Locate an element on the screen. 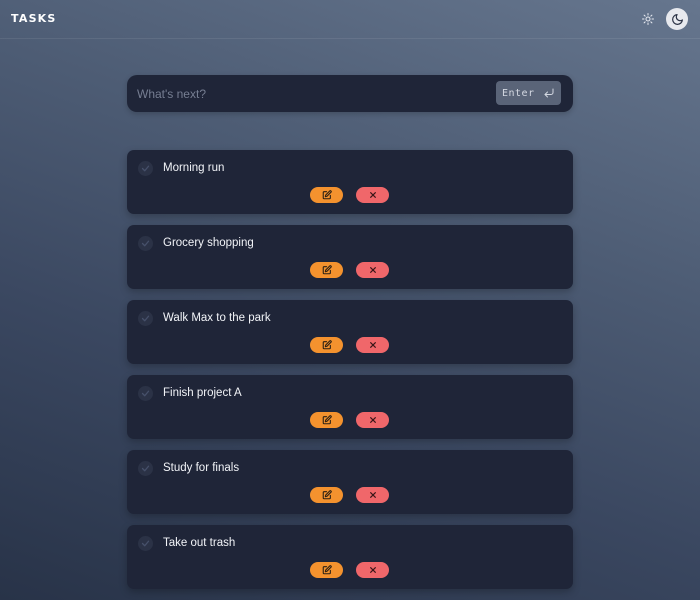 This screenshot has height=600, width=700. task-title: Study for finals is located at coordinates (201, 468).